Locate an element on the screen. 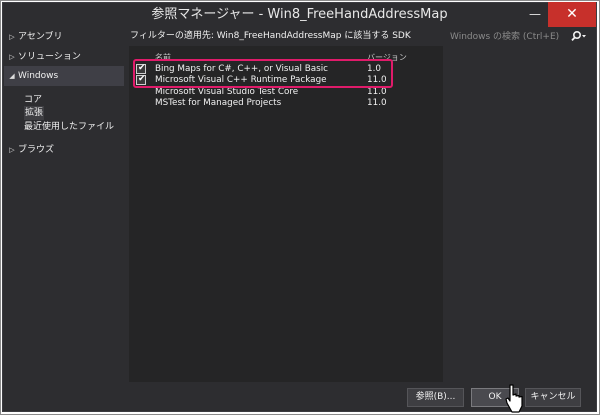 This screenshot has height=418, width=600. sidebar-item-label: Windows is located at coordinates (38, 76).